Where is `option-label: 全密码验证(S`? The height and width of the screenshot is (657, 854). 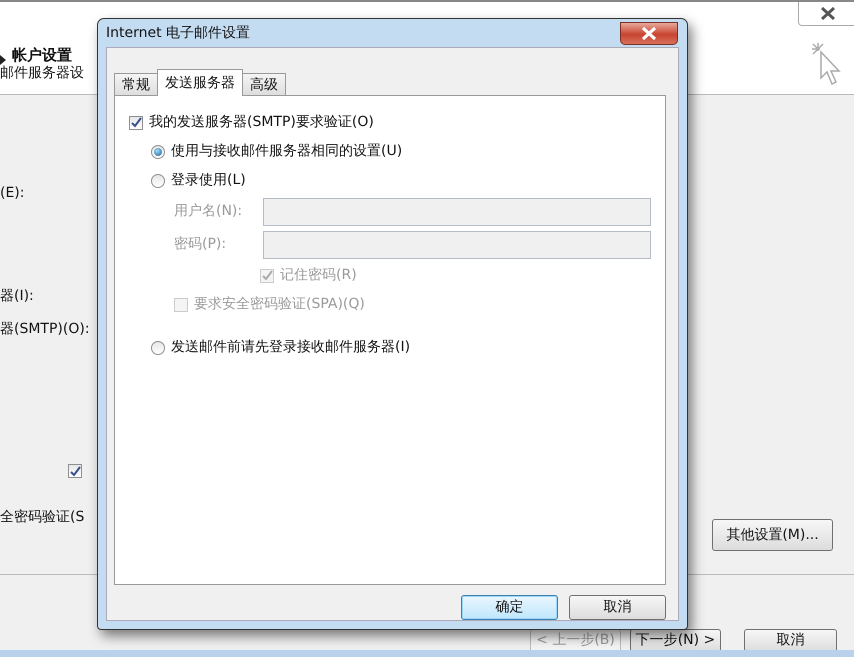 option-label: 全密码验证(S is located at coordinates (42, 517).